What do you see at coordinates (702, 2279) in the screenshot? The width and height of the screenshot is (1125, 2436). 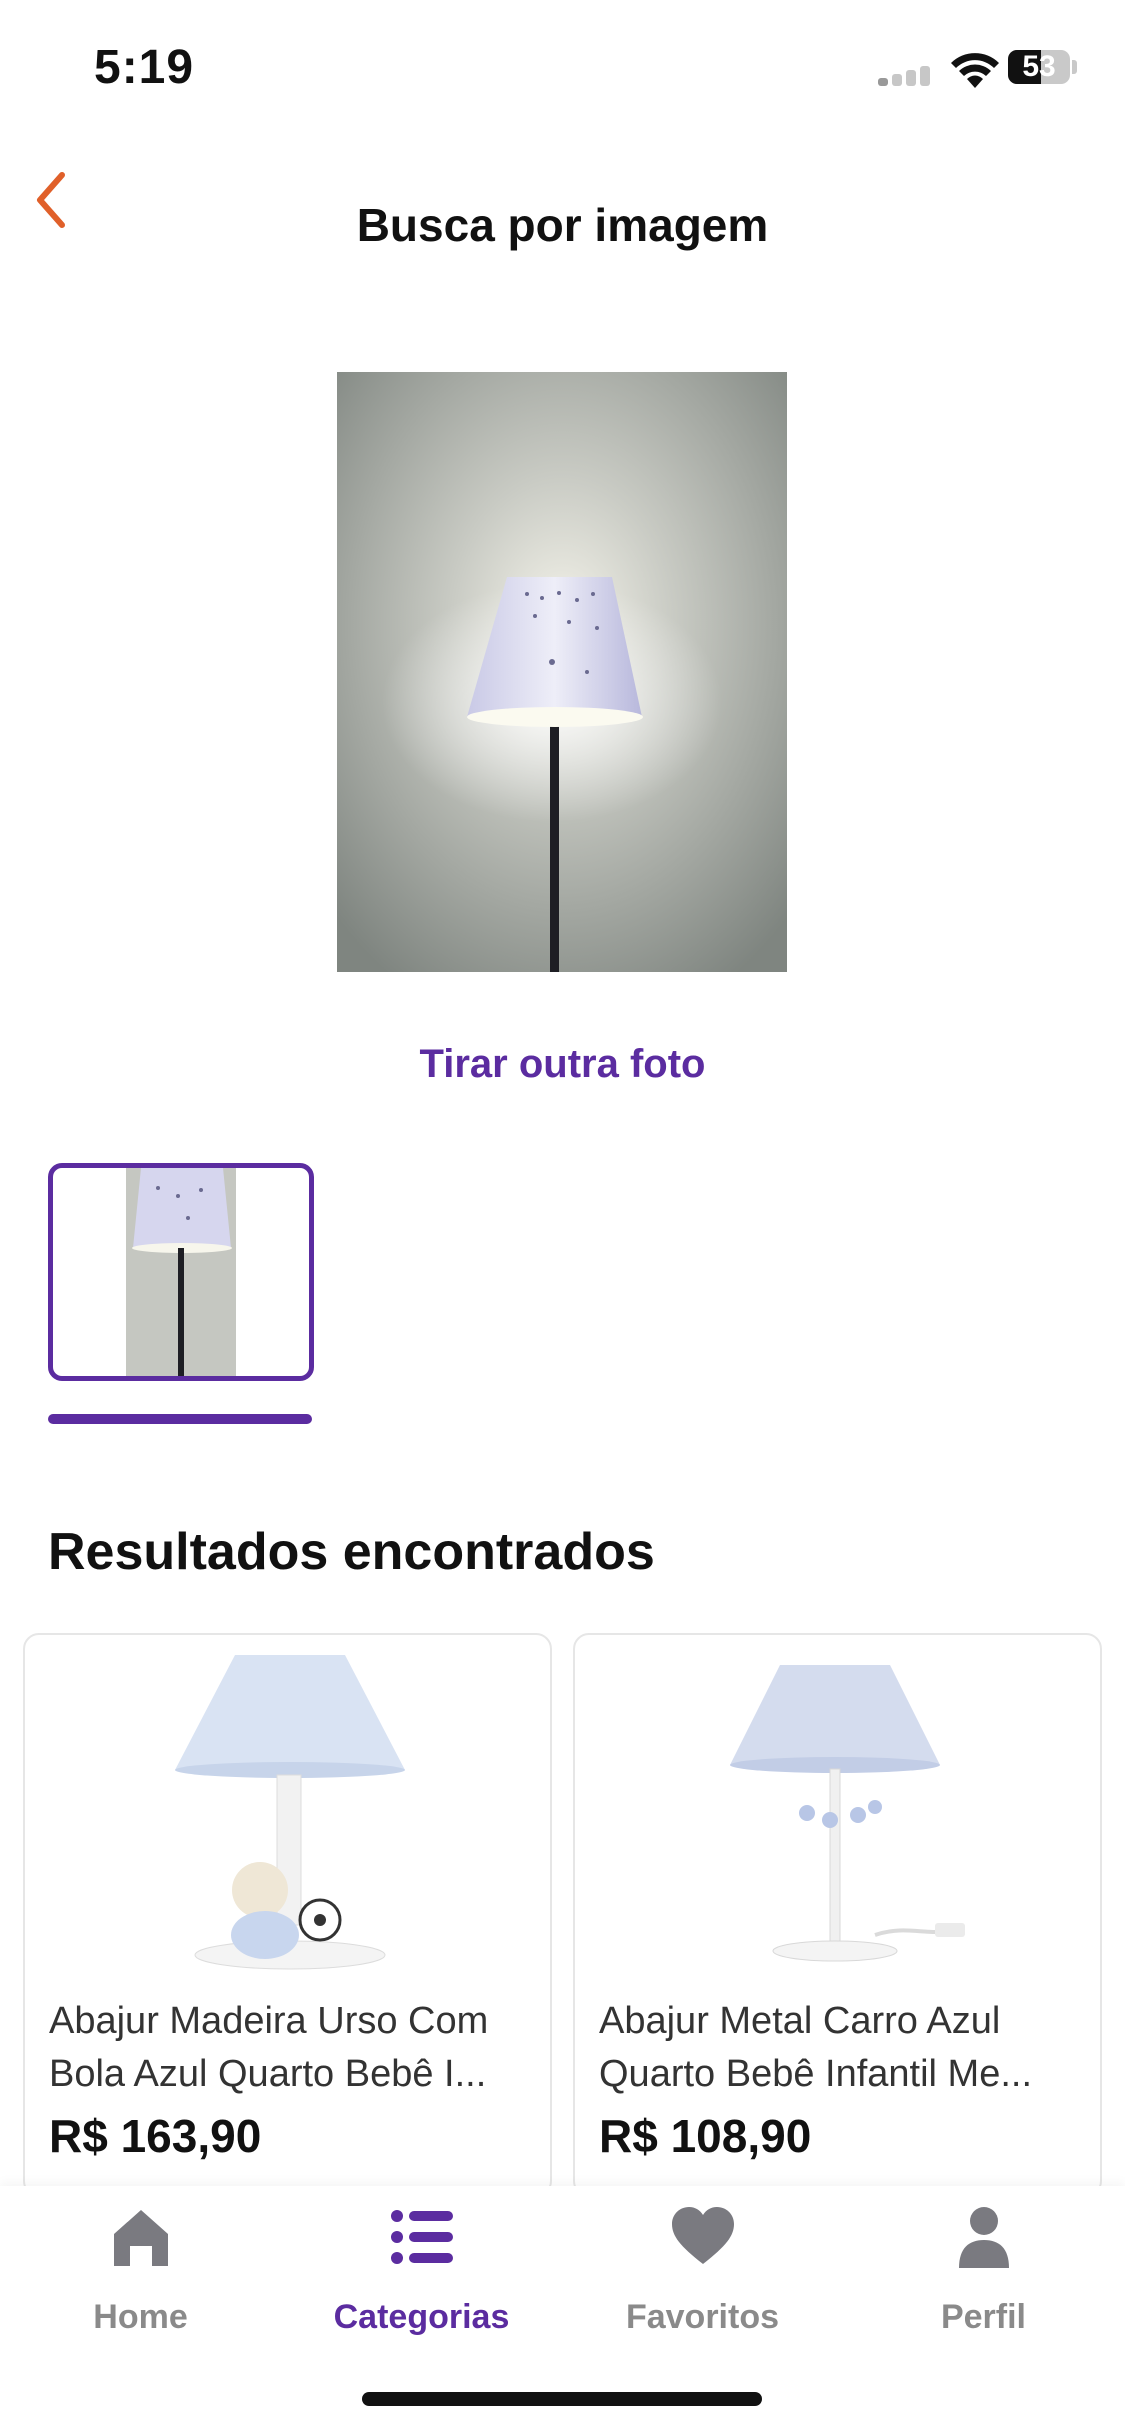 I see `tab-favoritos: Favoritos` at bounding box center [702, 2279].